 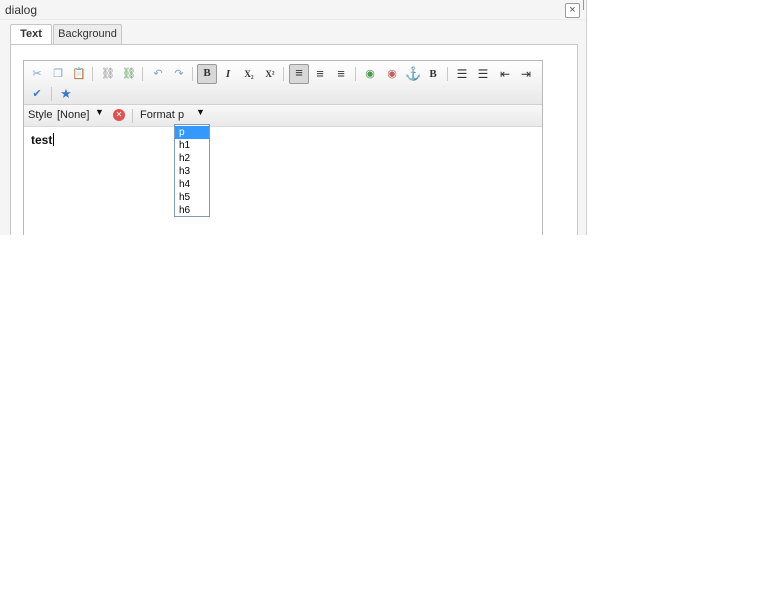 I want to click on format-option-h3: h3, so click(x=192, y=171).